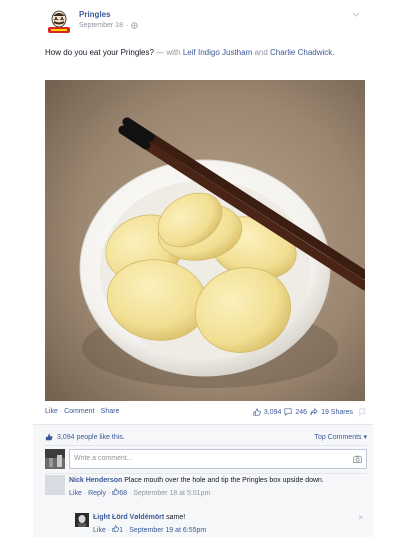 The width and height of the screenshot is (408, 537). I want to click on commenter-avatar, so click(55, 485).